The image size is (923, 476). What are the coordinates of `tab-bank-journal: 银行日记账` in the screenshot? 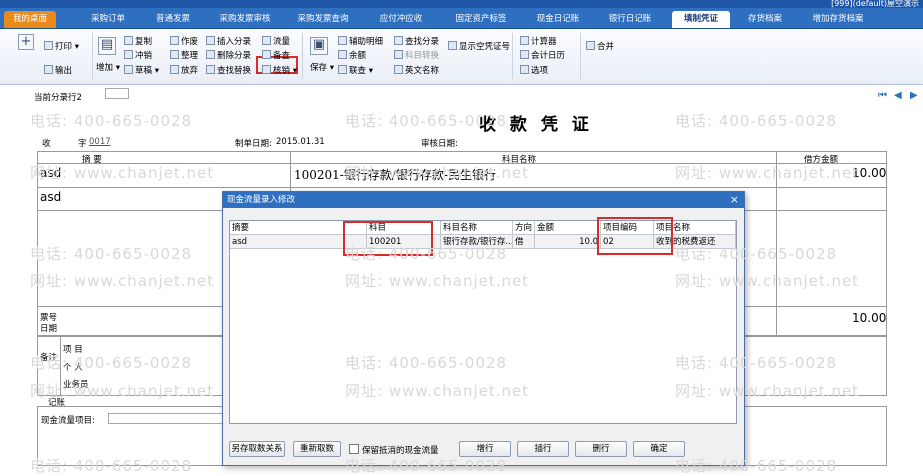 It's located at (630, 19).